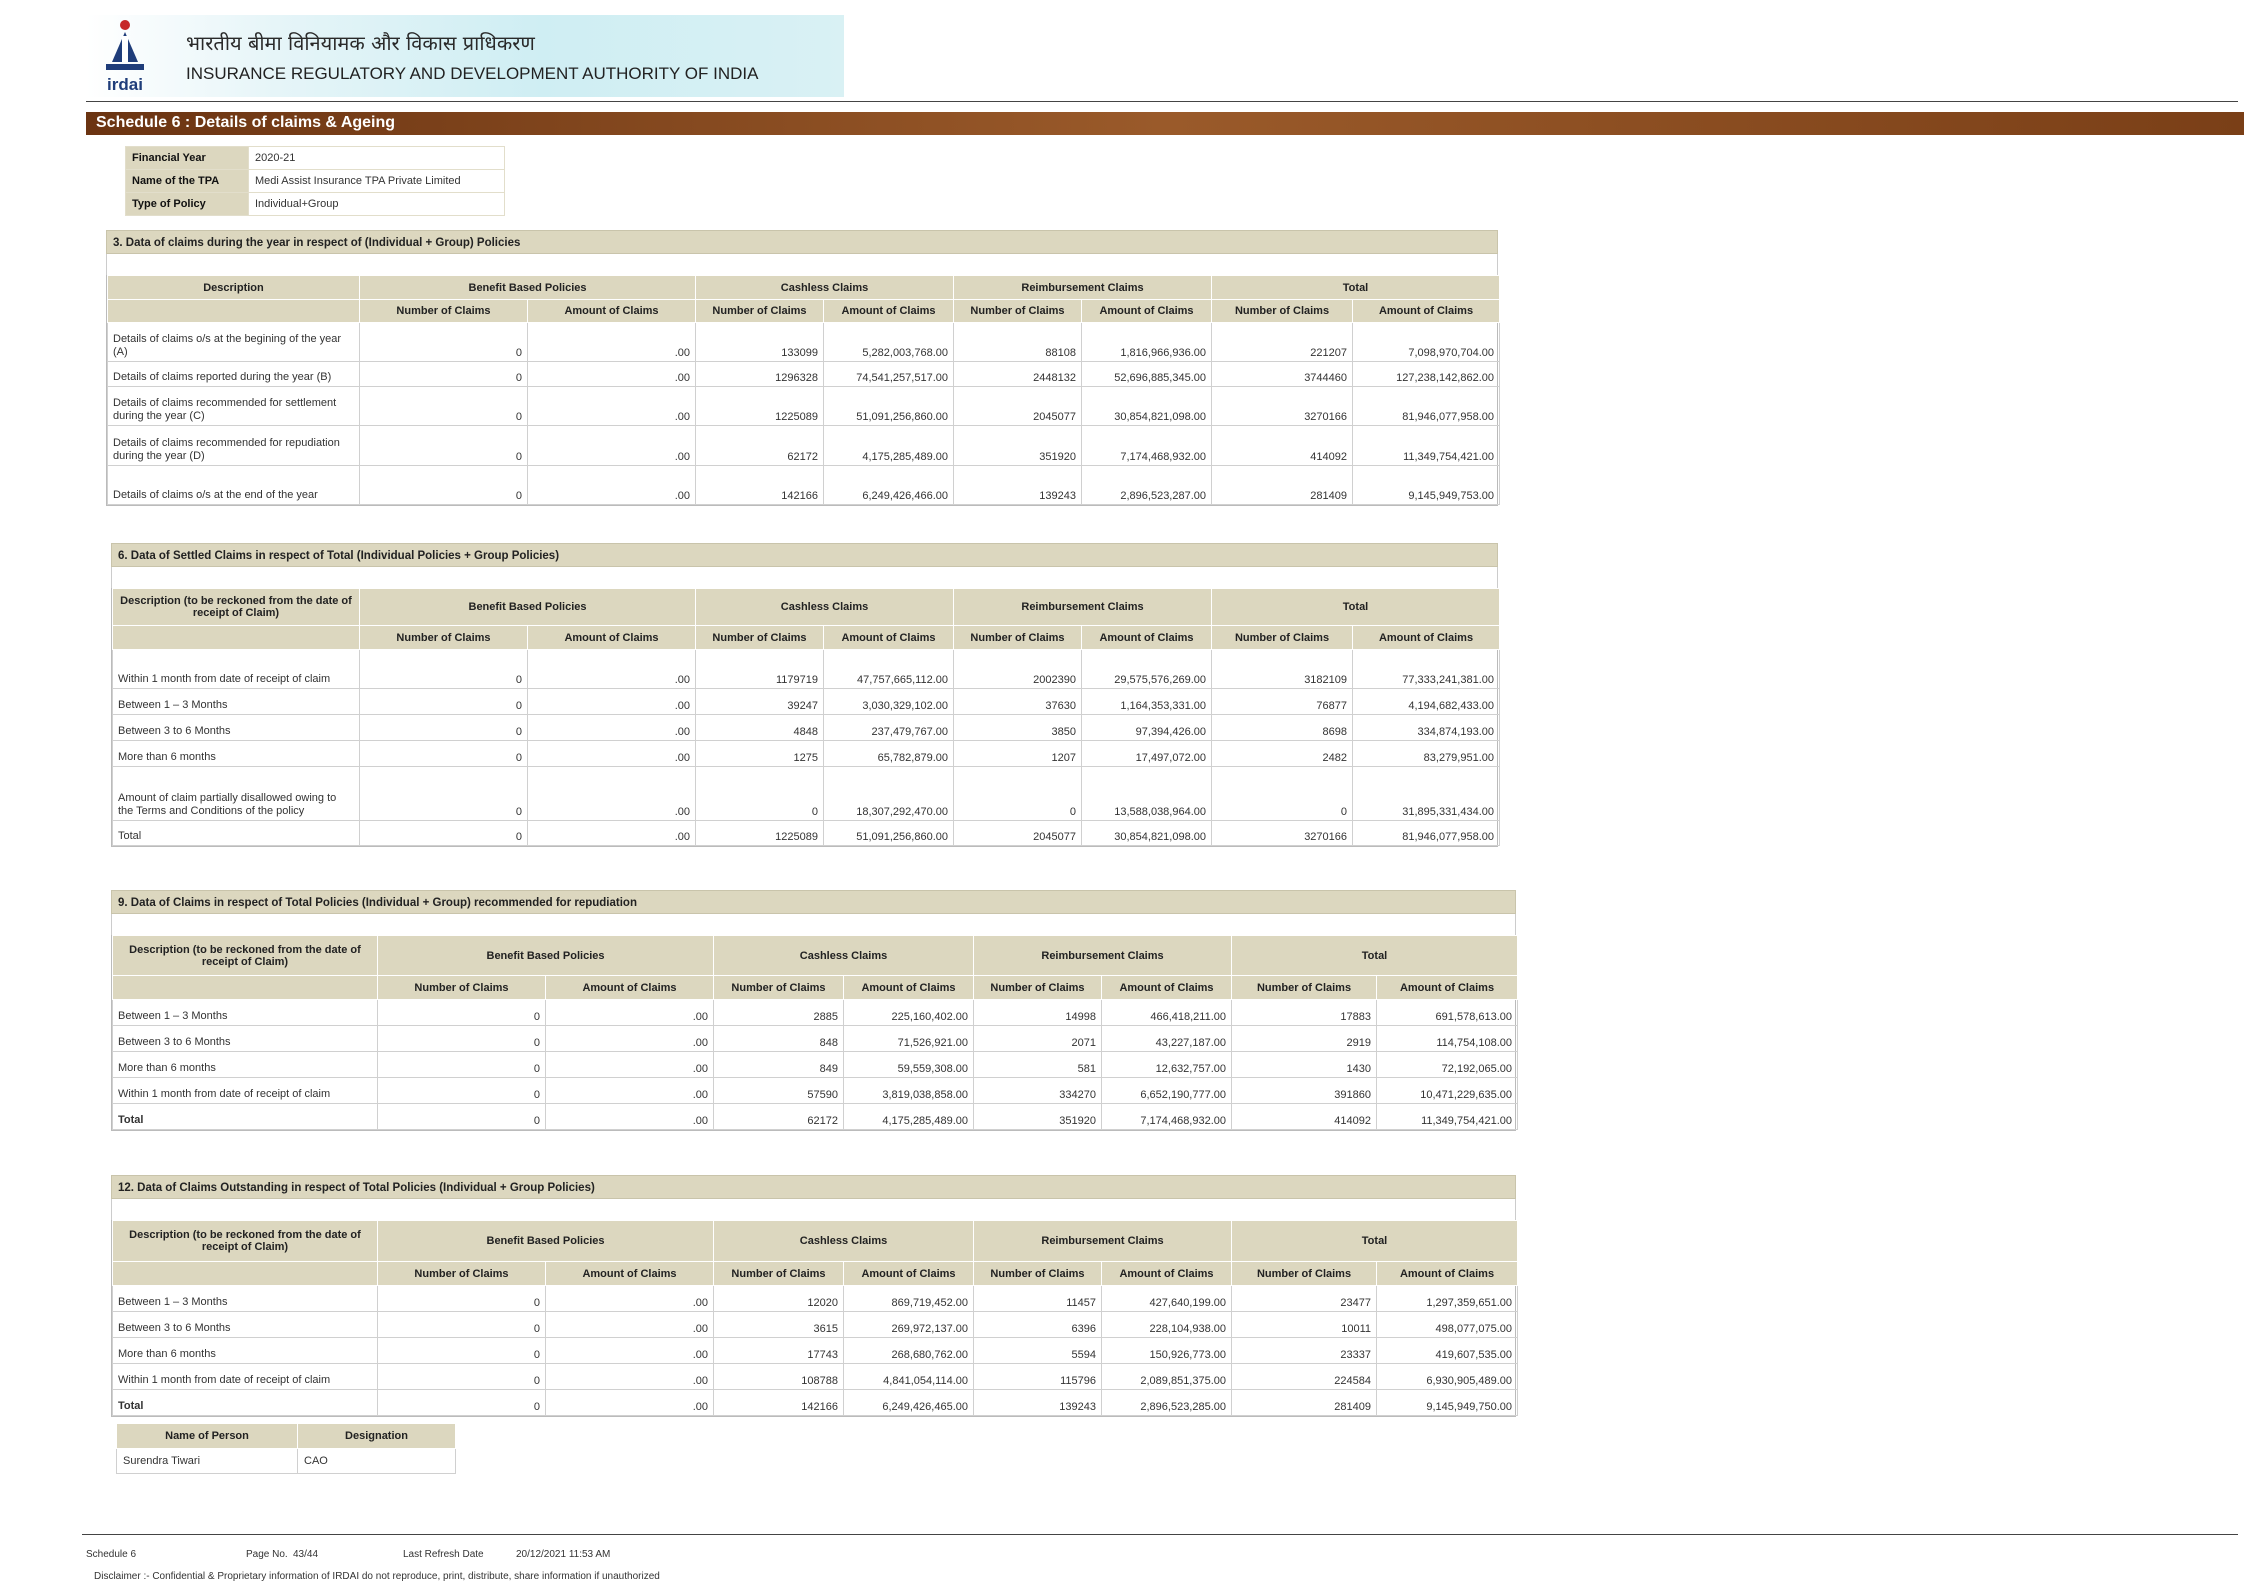 Image resolution: width=2246 pixels, height=1588 pixels. I want to click on number-of-claims-cell: 142166, so click(778, 1402).